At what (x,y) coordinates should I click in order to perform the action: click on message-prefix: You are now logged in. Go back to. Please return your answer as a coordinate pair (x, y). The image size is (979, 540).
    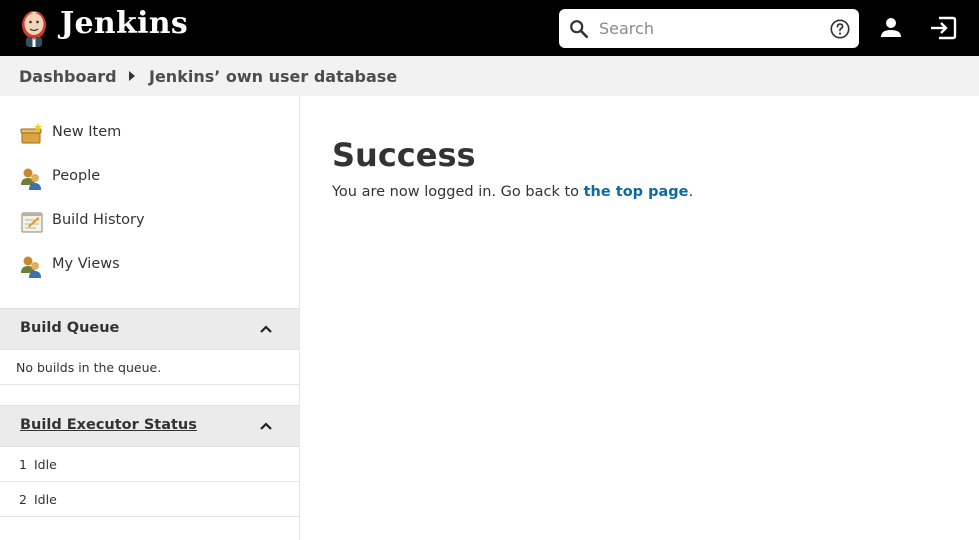
    Looking at the image, I should click on (458, 192).